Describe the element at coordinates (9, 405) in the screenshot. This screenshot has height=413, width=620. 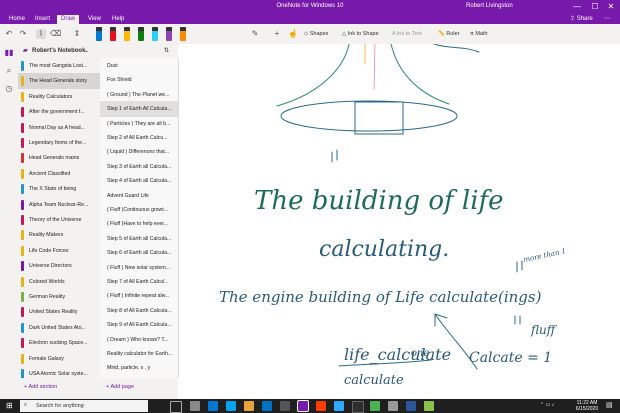
I see `windows-start-icon: ⊞` at that location.